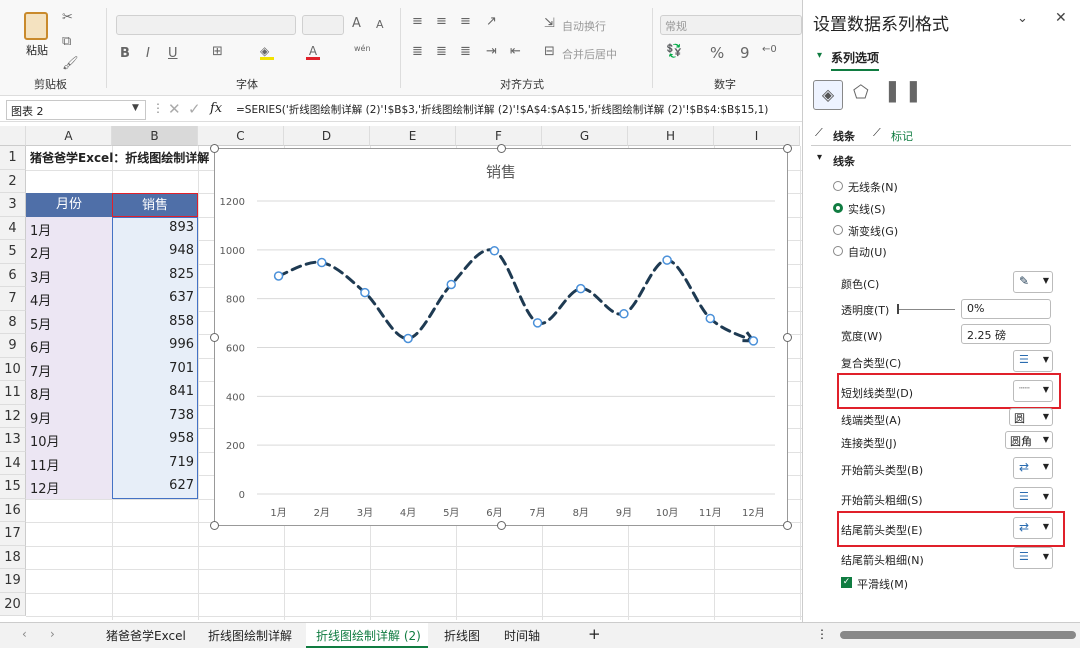  Describe the element at coordinates (499, 136) in the screenshot. I see `column-header-f: F` at that location.